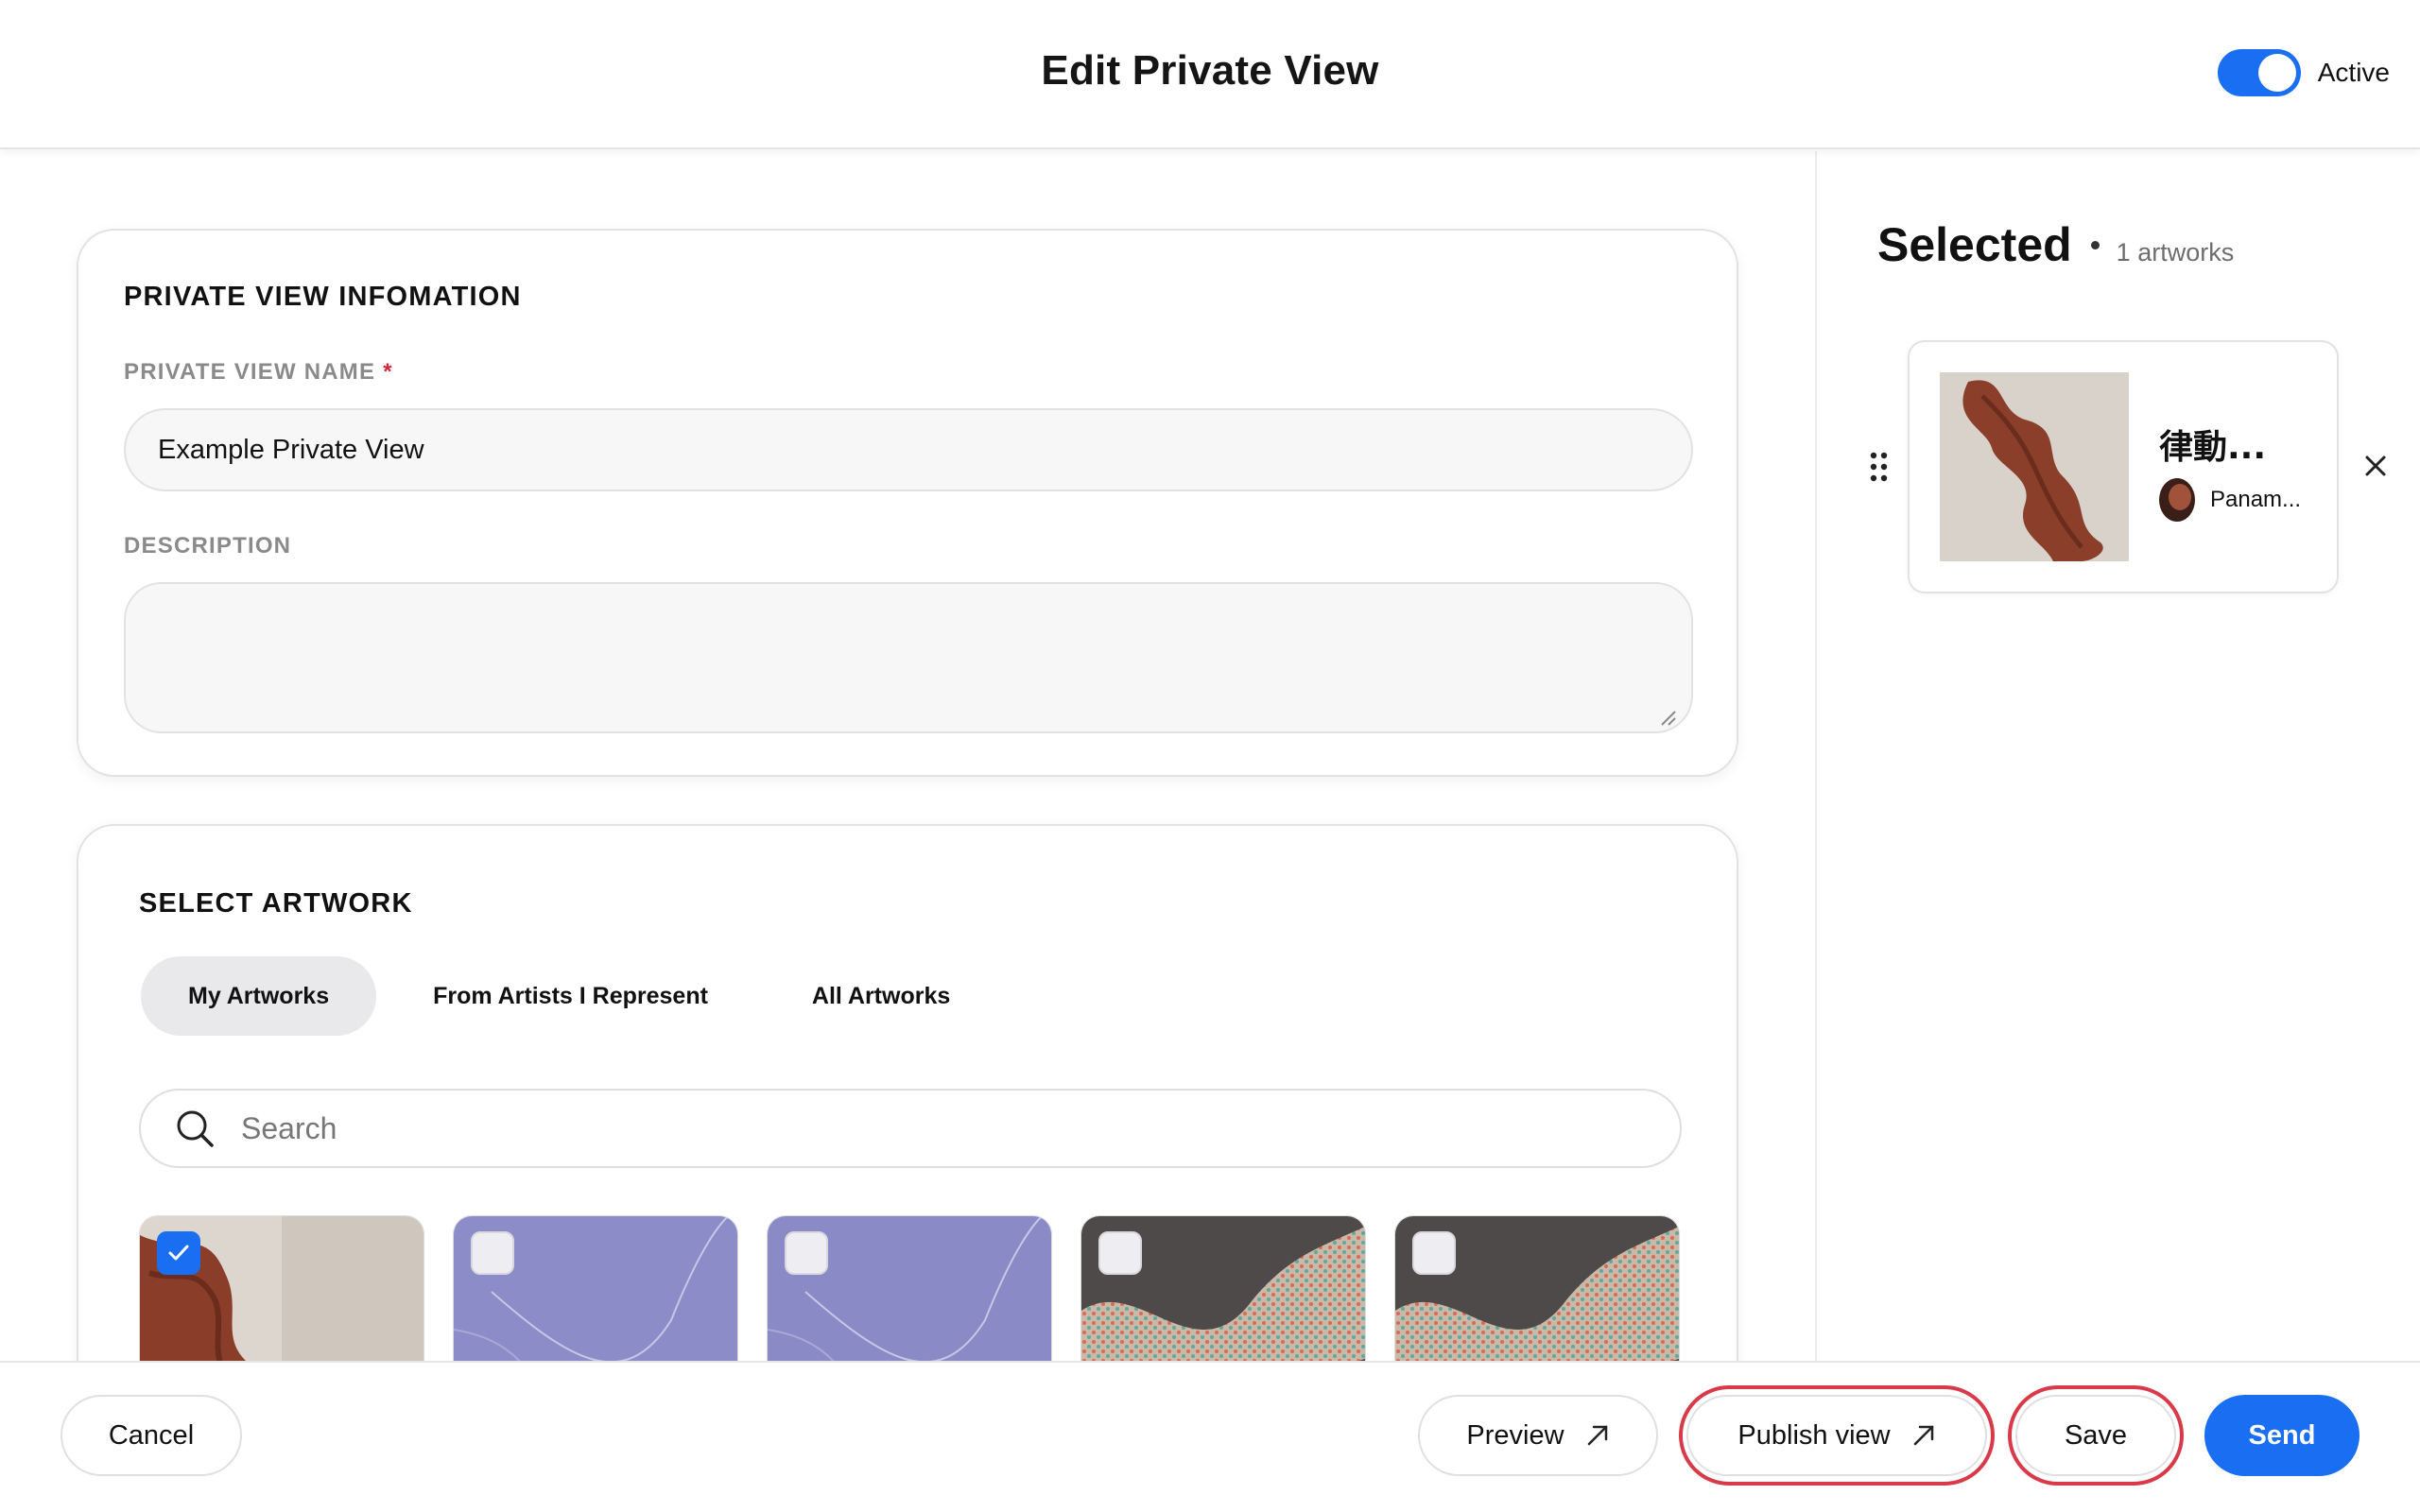 This screenshot has height=1512, width=2420. Describe the element at coordinates (2276, 73) in the screenshot. I see `toggle-knob` at that location.